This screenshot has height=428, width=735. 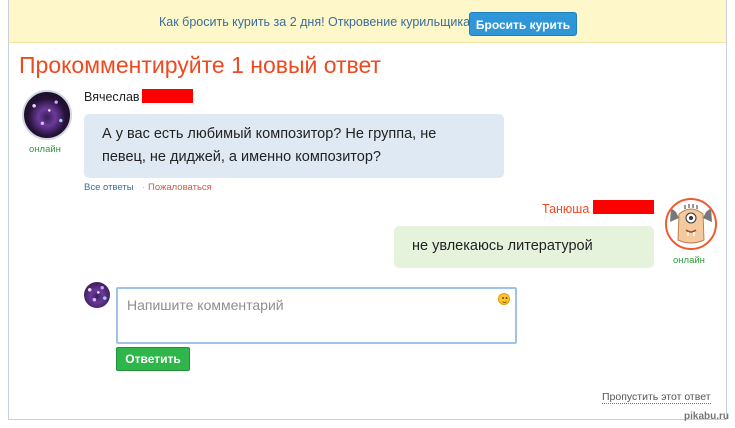 What do you see at coordinates (316, 315) in the screenshot?
I see `comment-input: Напишите комментарий` at bounding box center [316, 315].